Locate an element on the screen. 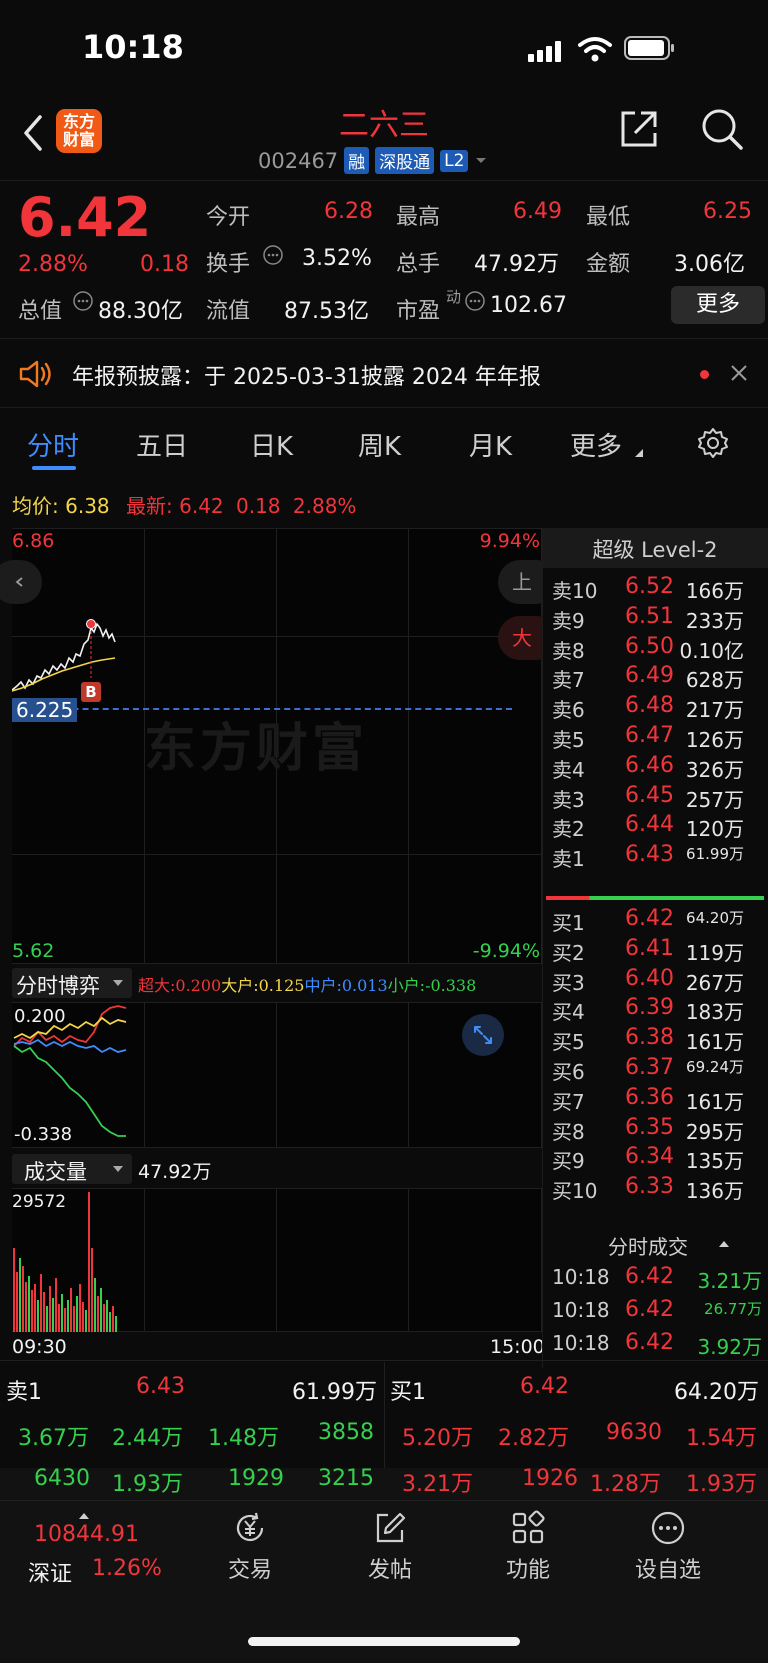  trade-volume: 3.92万 is located at coordinates (729, 1347).